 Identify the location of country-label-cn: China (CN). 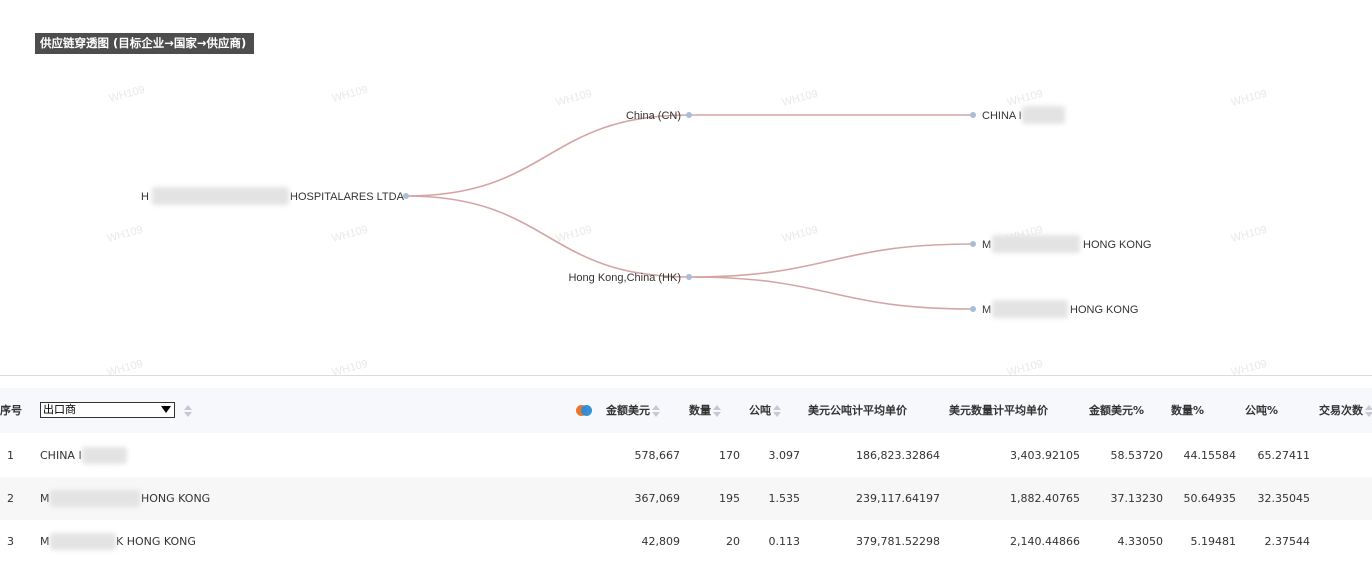
(653, 116).